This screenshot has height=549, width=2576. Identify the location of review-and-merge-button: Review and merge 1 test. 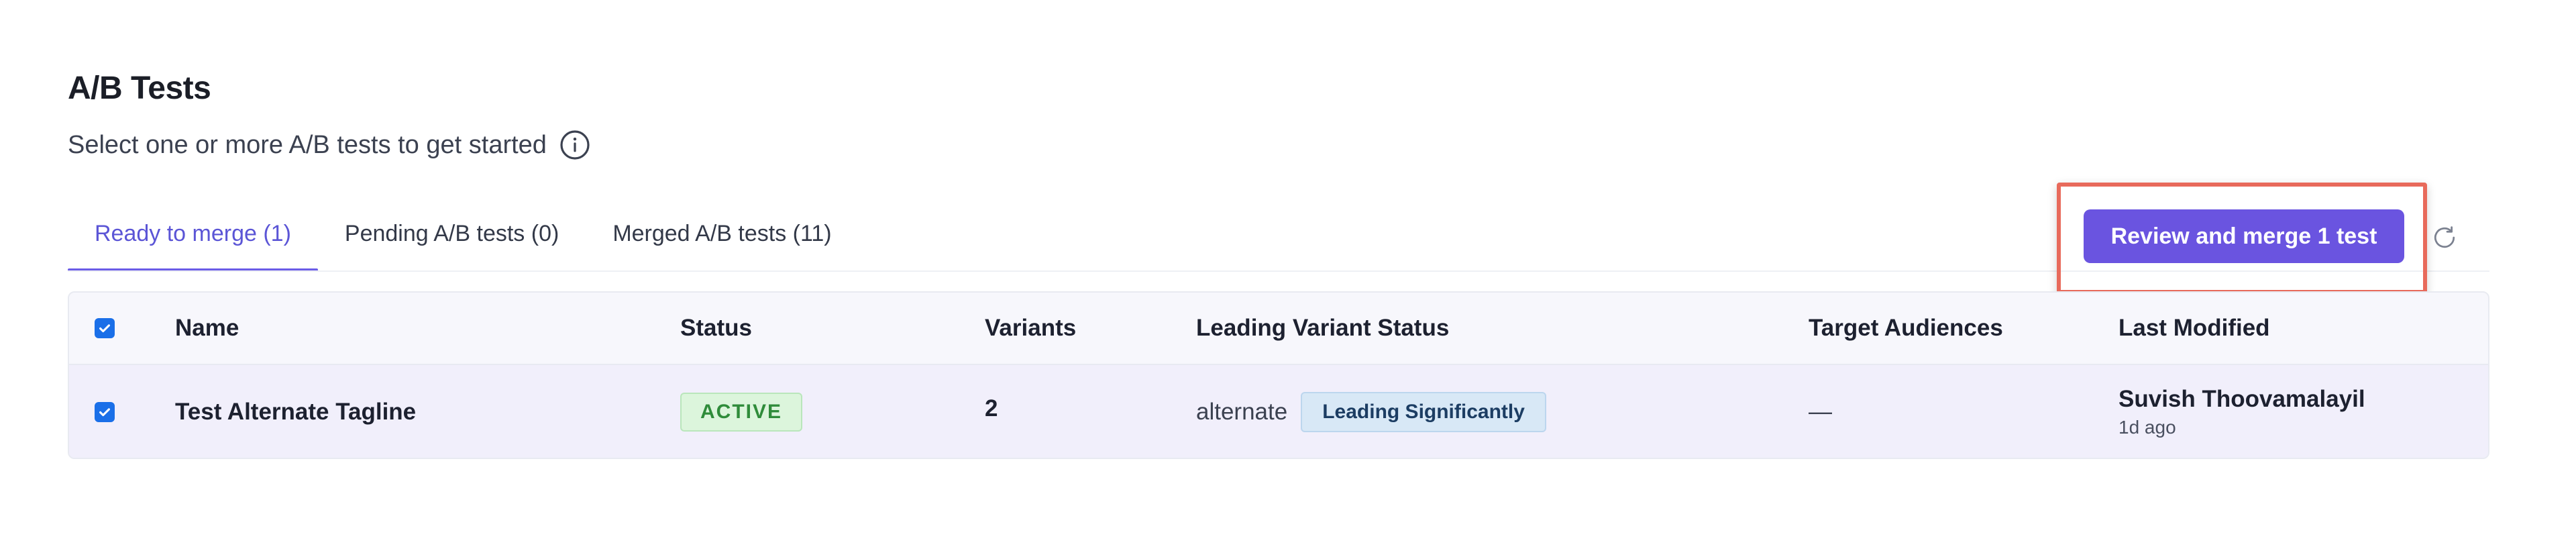
(2244, 236).